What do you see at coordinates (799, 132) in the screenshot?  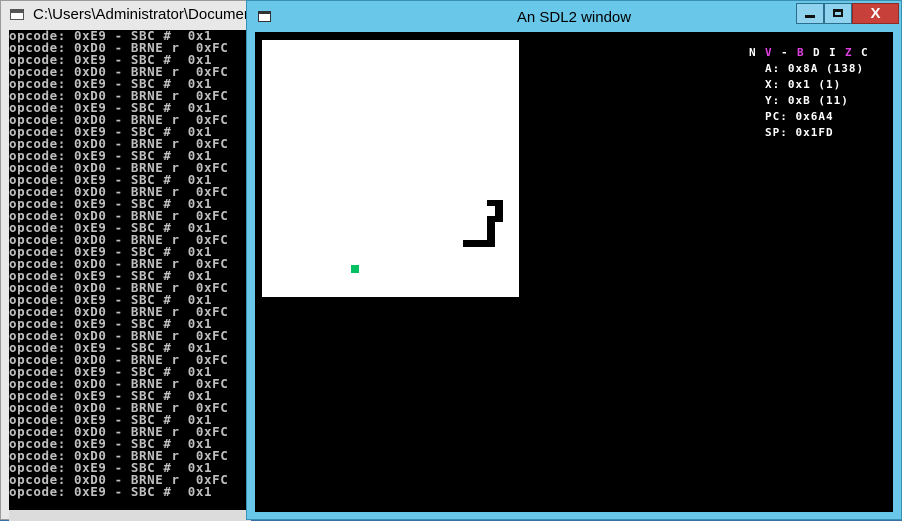 I see `register-value: SP: 0x1FD` at bounding box center [799, 132].